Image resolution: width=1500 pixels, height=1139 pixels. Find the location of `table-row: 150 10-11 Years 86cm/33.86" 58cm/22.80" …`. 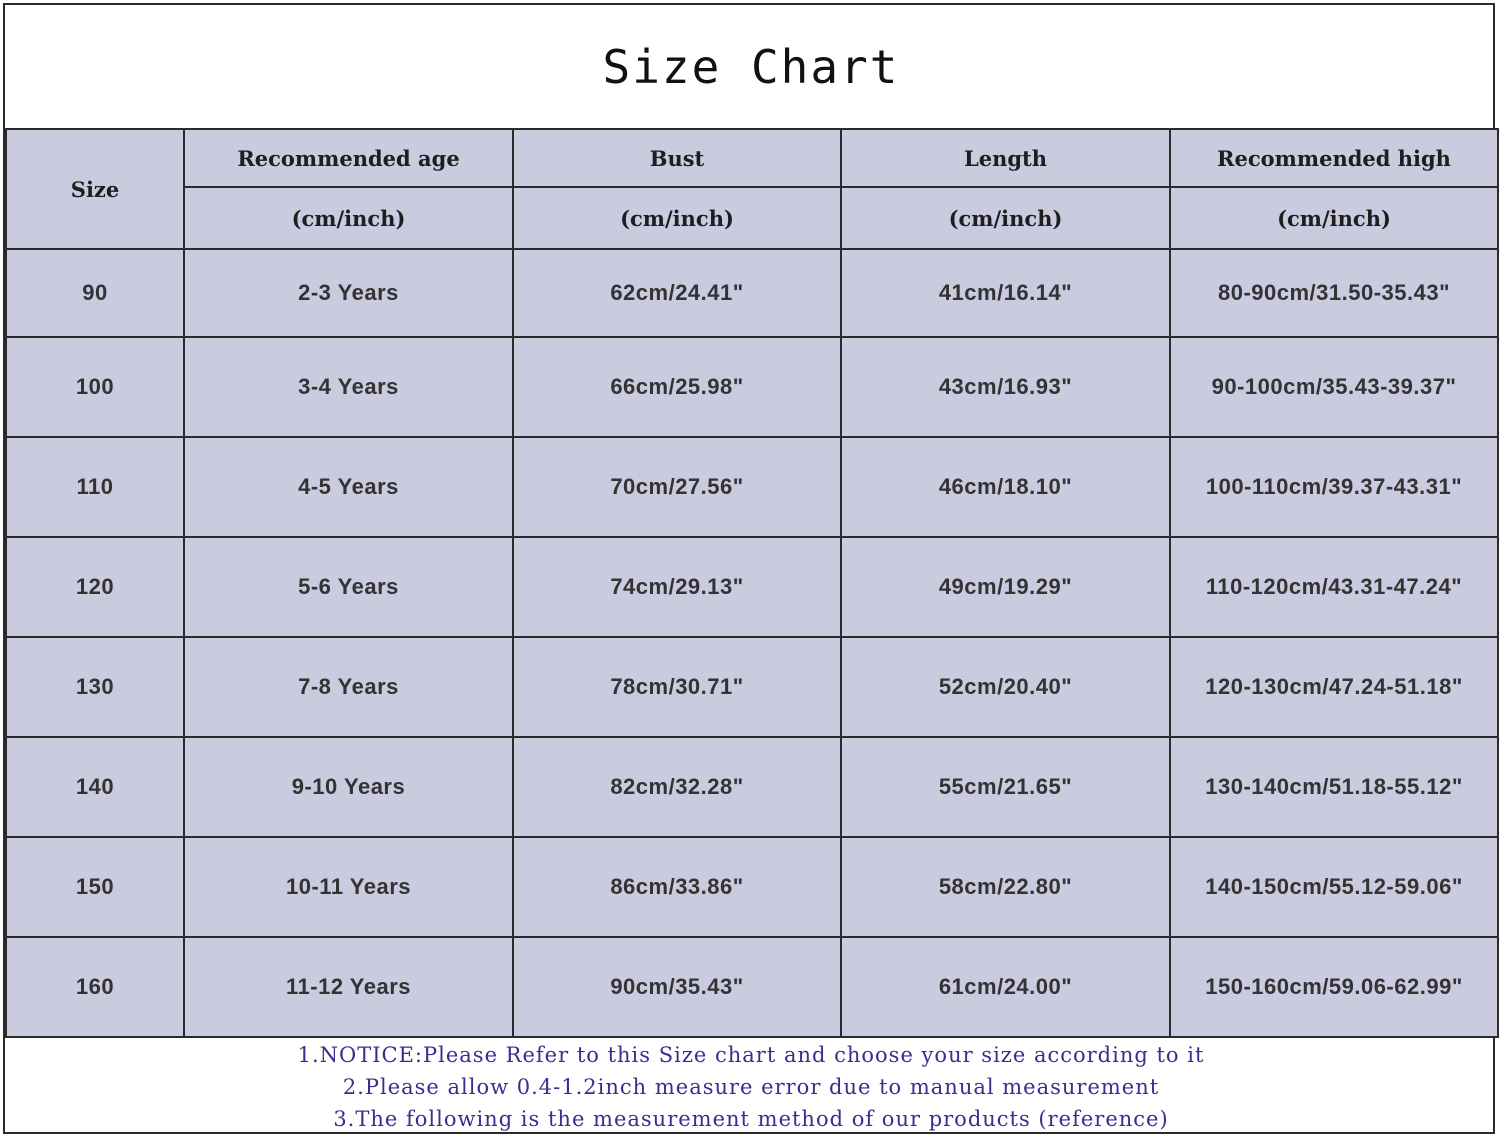

table-row: 150 10-11 Years 86cm/33.86" 58cm/22.80" … is located at coordinates (752, 887).